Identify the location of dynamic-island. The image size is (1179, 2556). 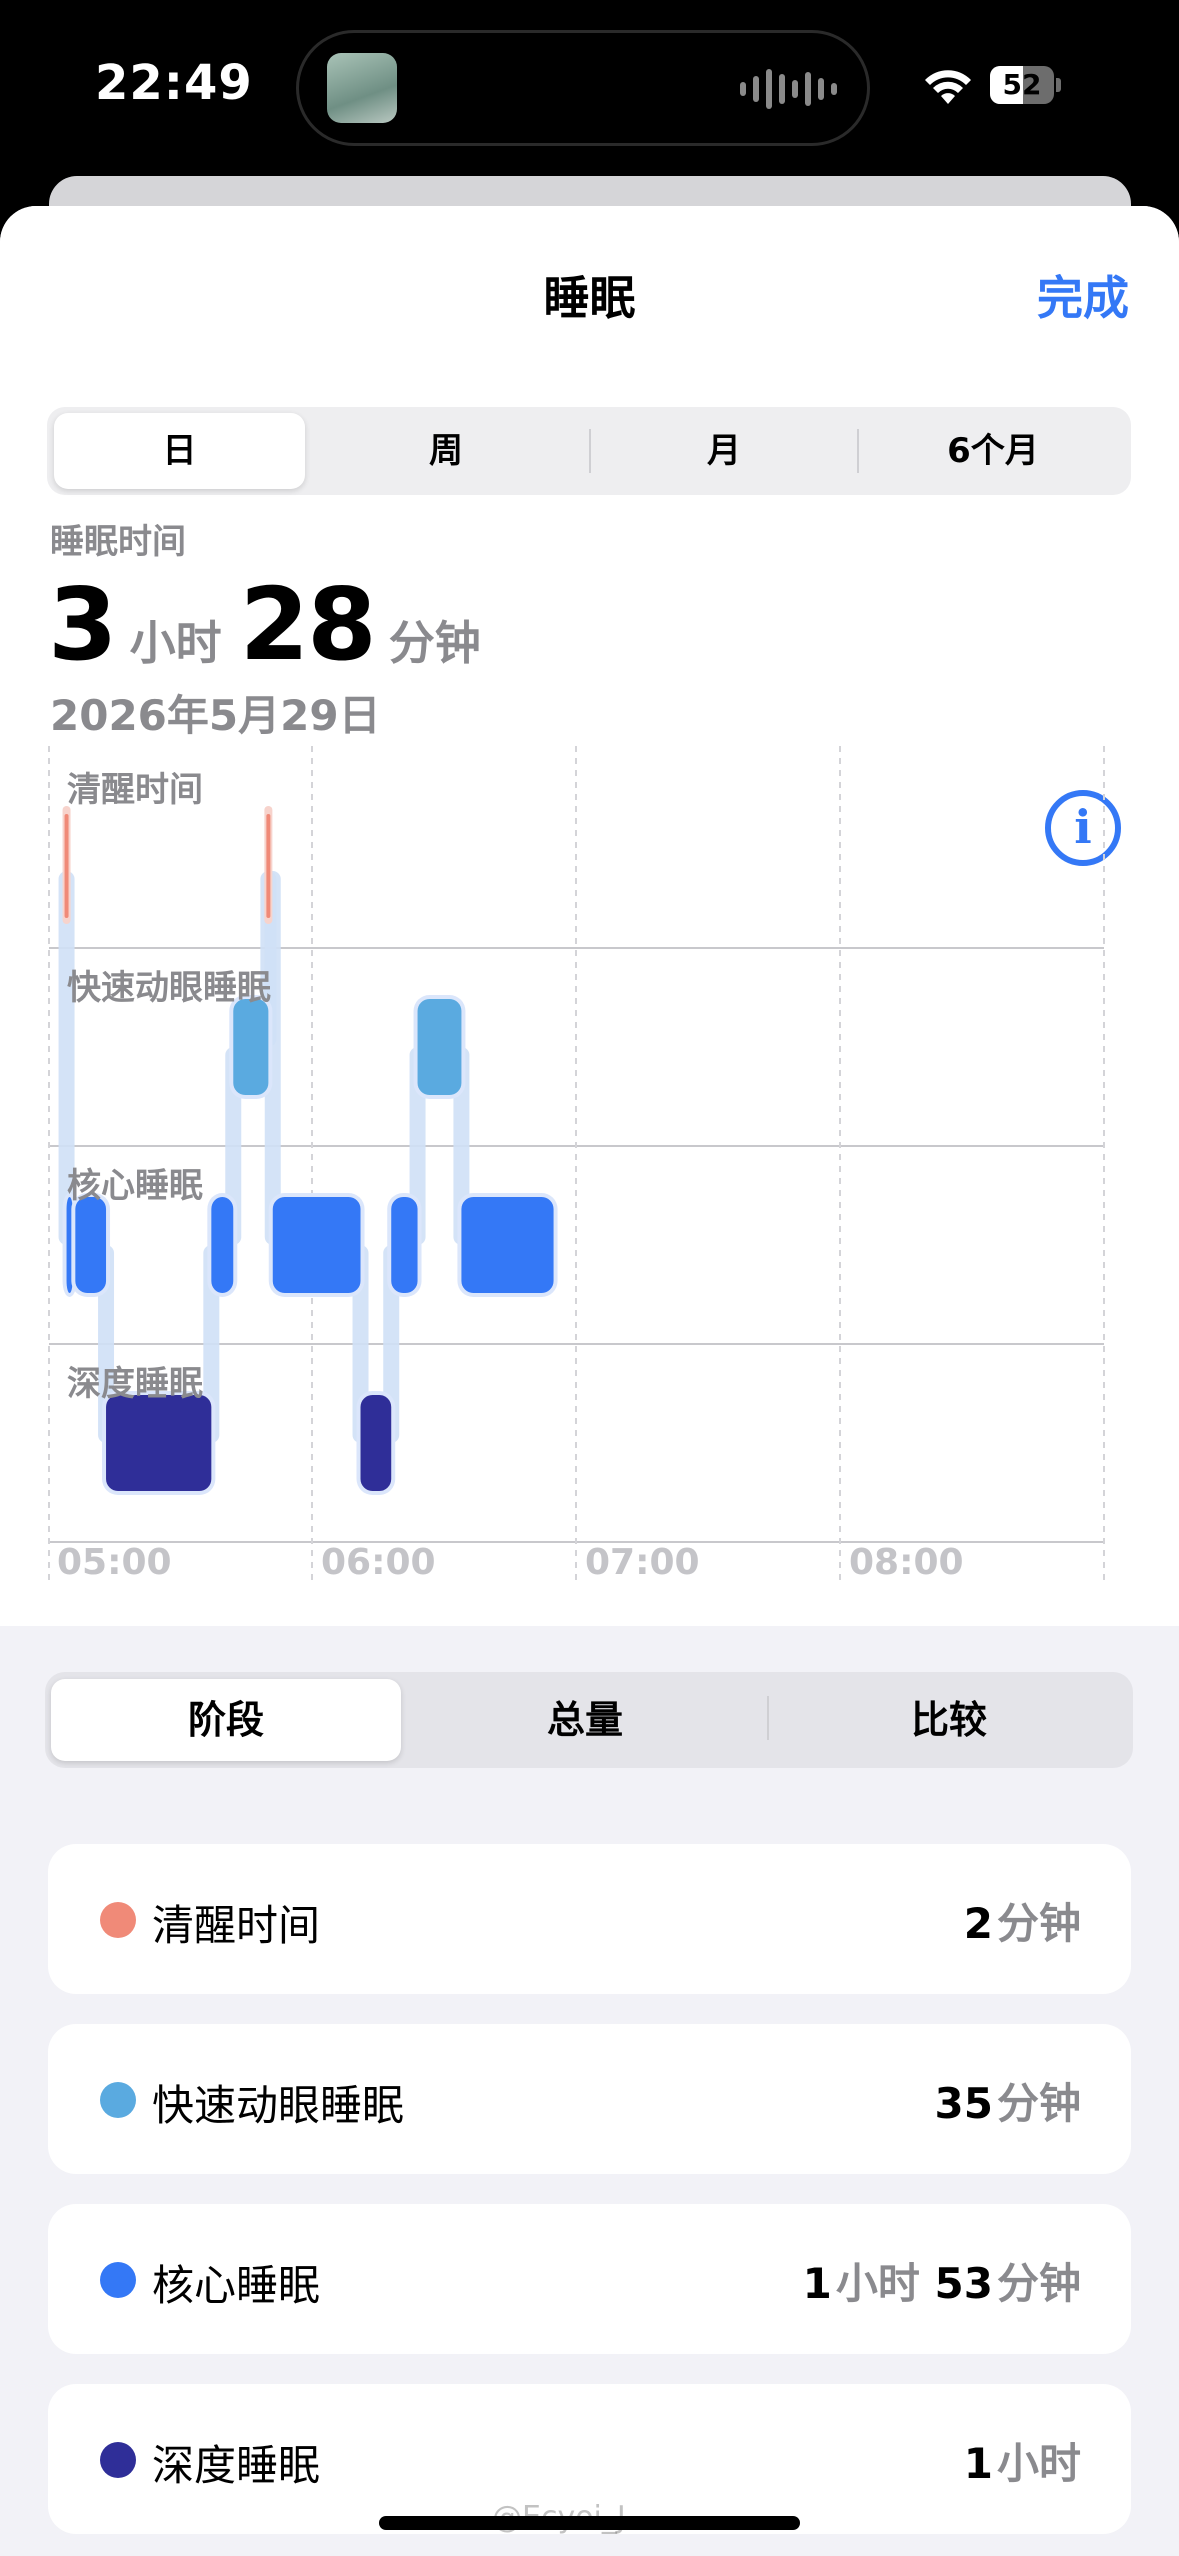
(583, 88).